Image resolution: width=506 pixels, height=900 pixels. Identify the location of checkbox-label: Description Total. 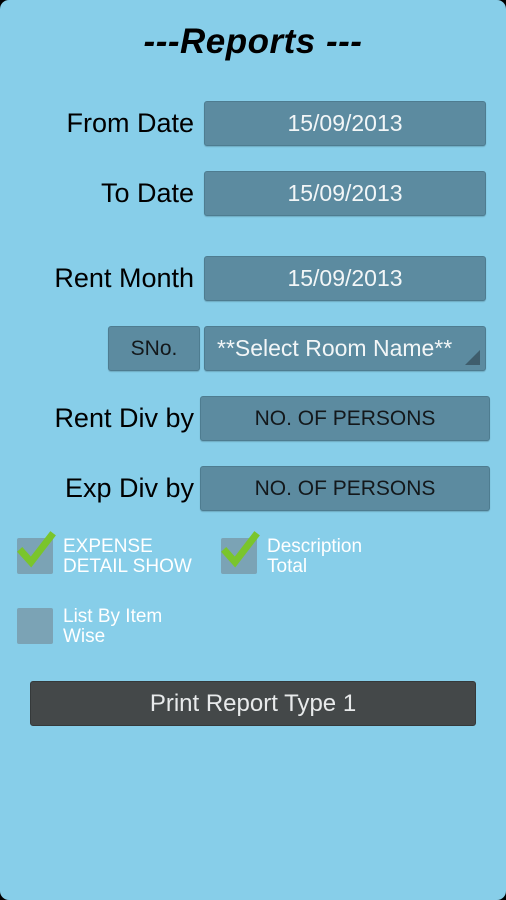
(315, 556).